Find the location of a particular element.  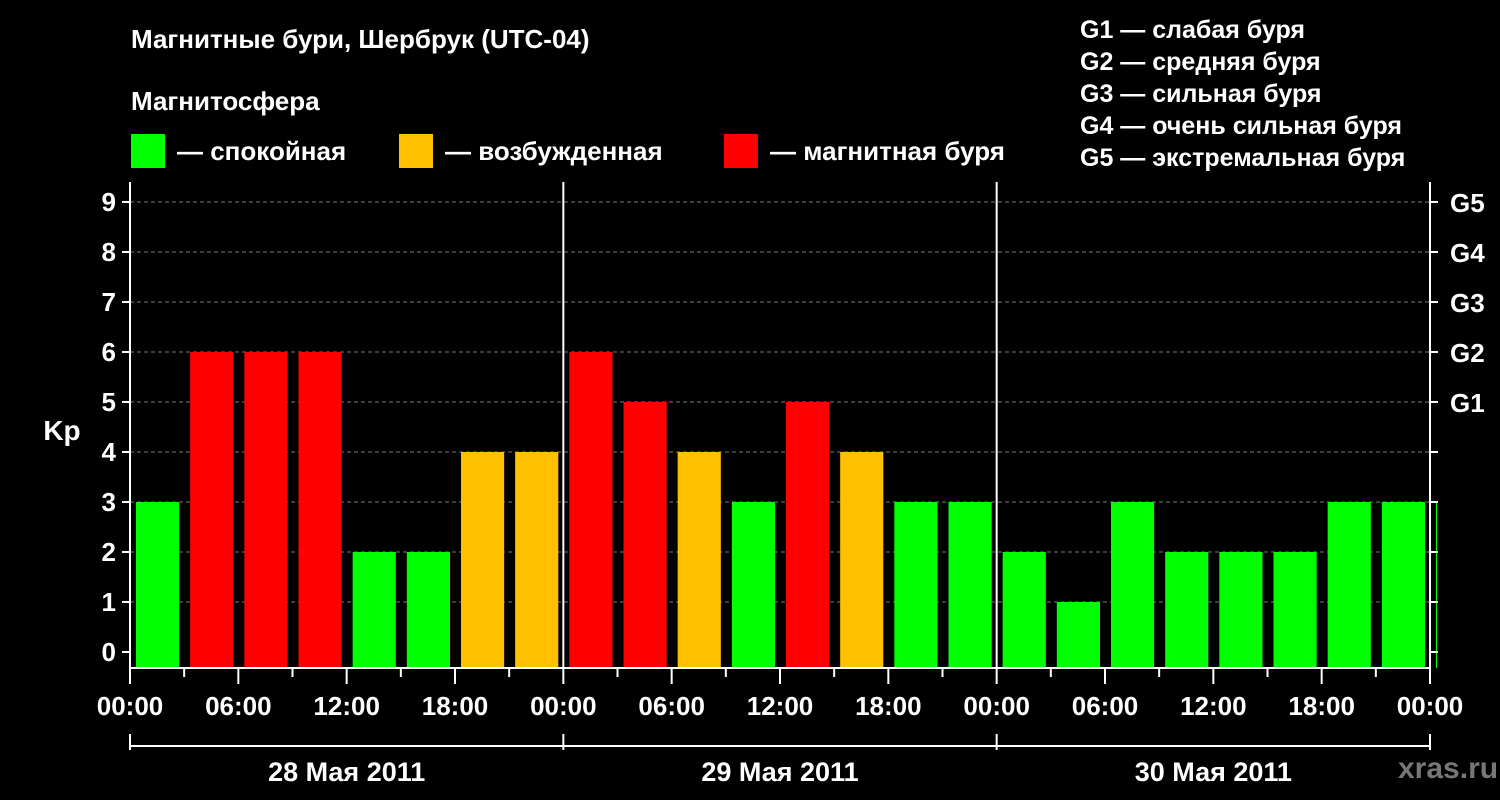

g-tick-label: G1 is located at coordinates (1467, 403).